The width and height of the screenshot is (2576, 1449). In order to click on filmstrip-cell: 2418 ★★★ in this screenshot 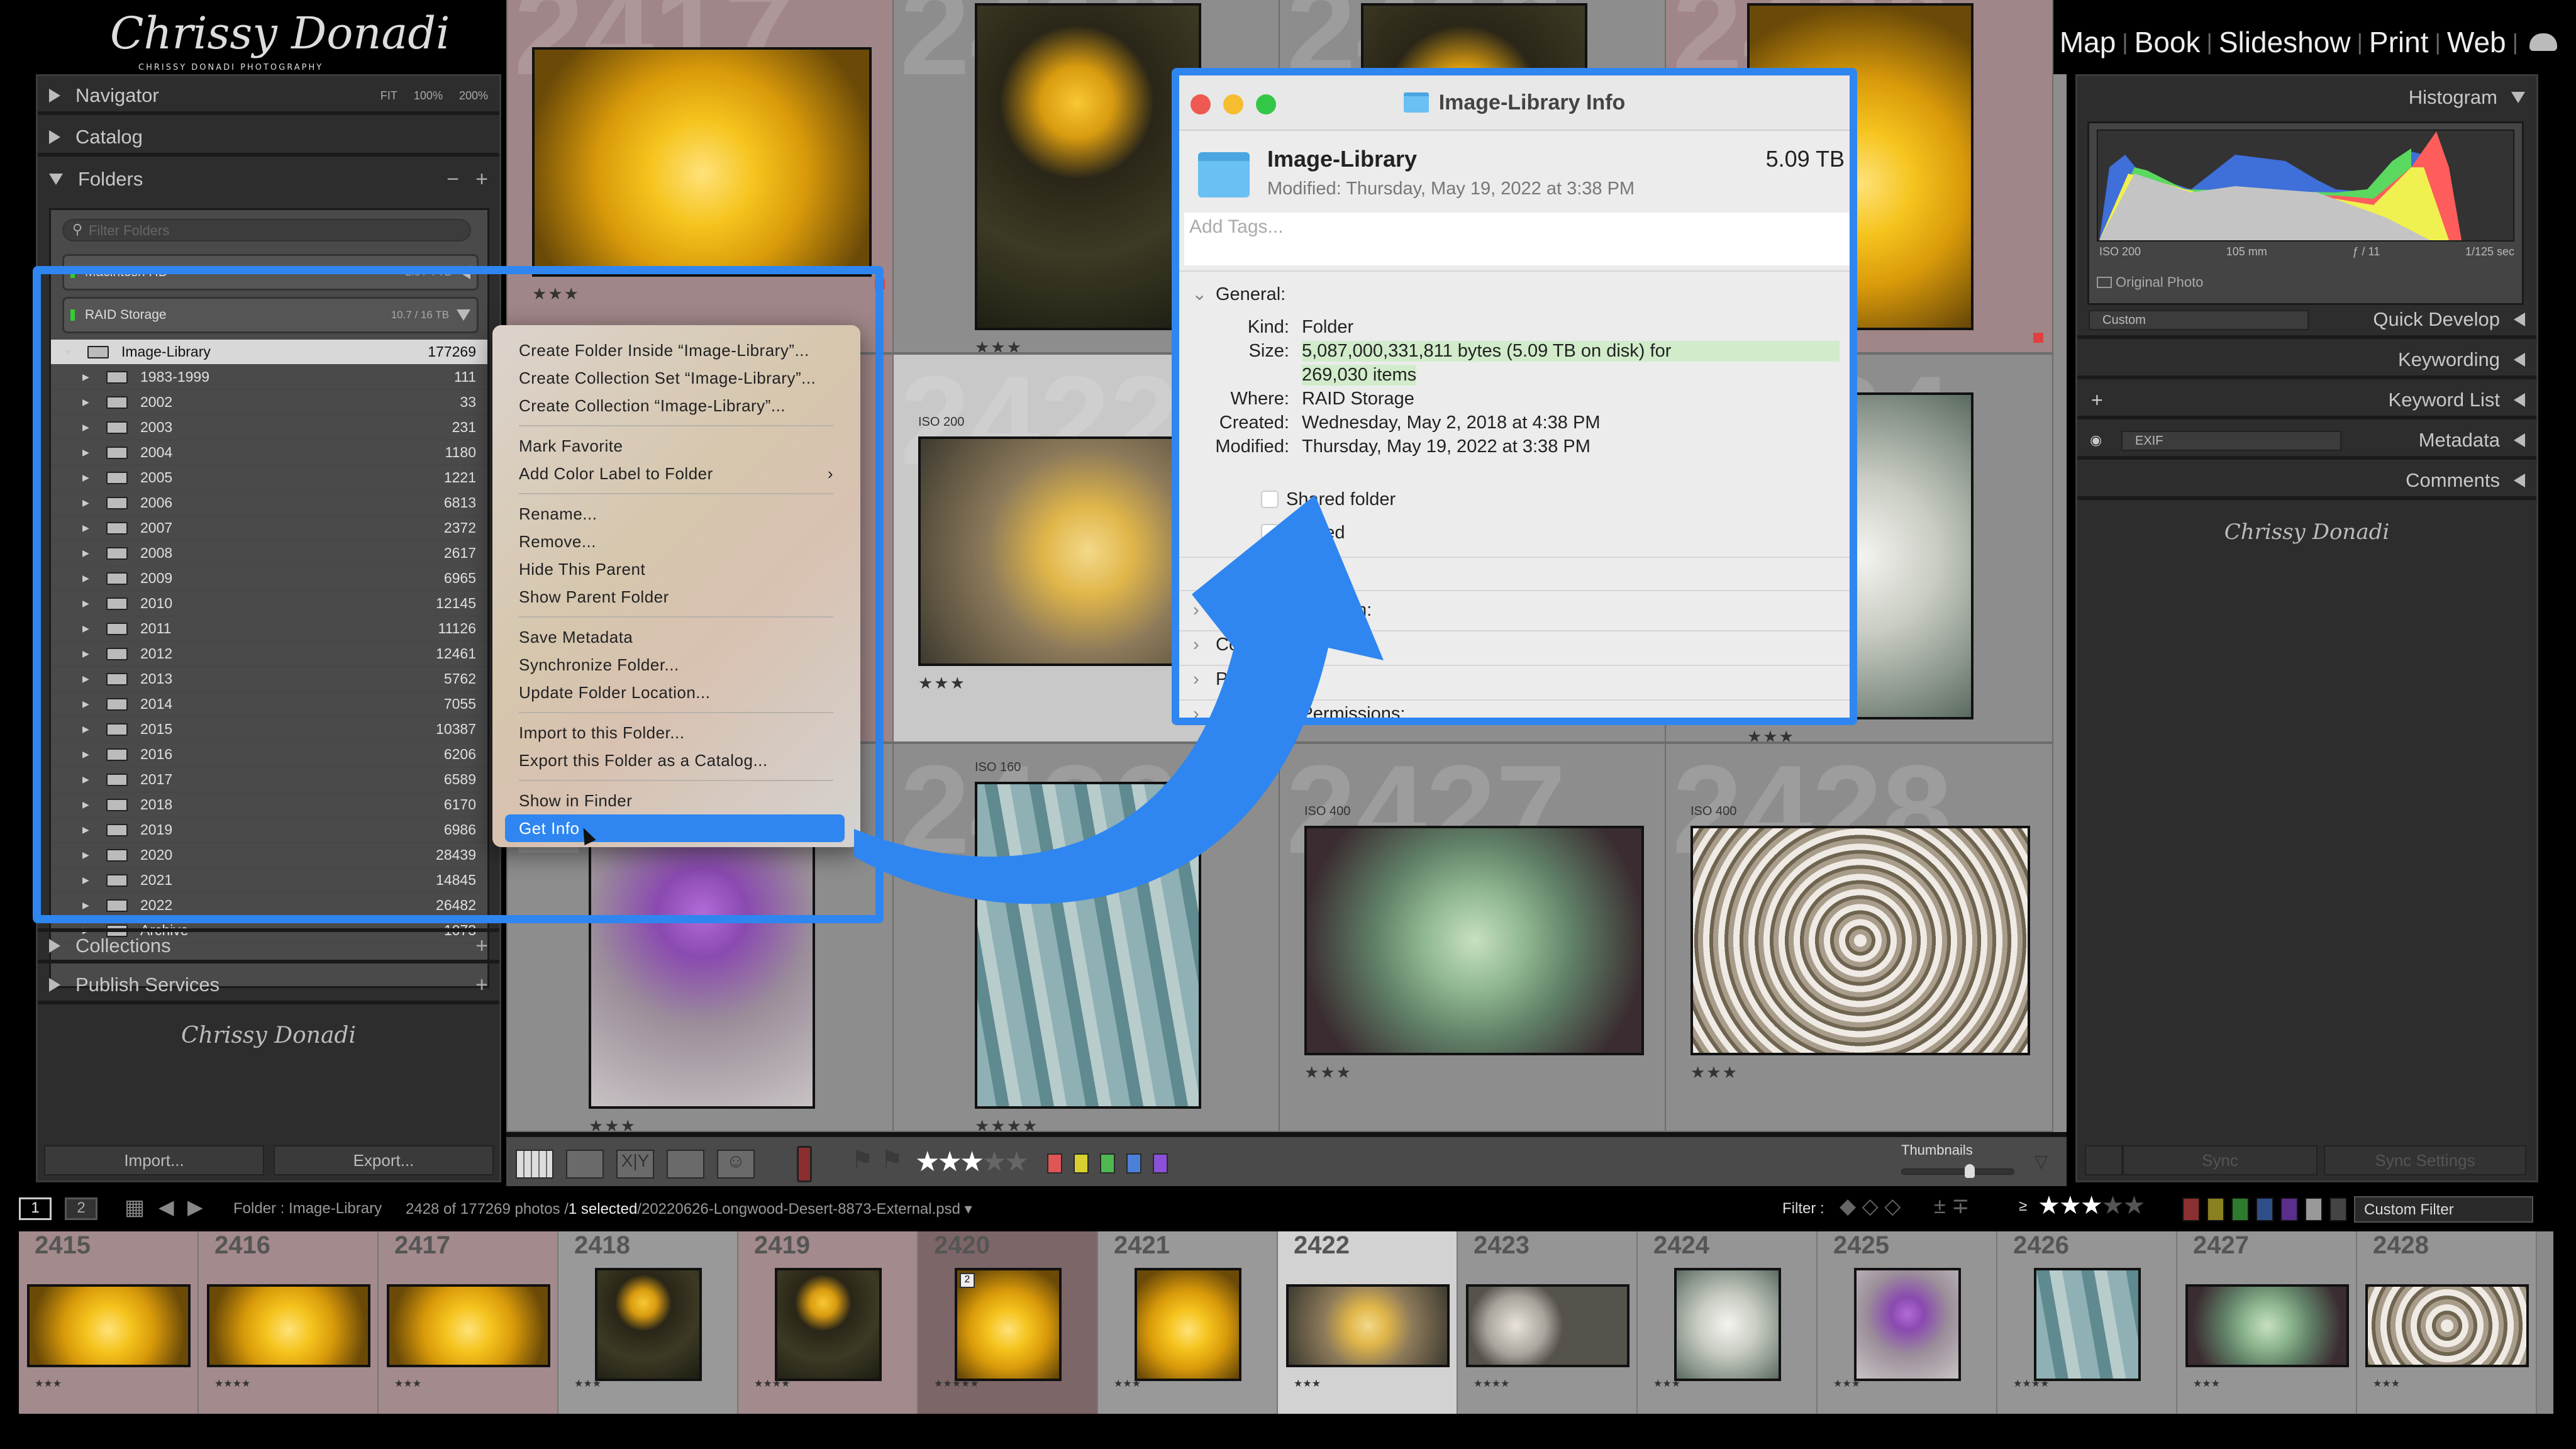, I will do `click(648, 1322)`.